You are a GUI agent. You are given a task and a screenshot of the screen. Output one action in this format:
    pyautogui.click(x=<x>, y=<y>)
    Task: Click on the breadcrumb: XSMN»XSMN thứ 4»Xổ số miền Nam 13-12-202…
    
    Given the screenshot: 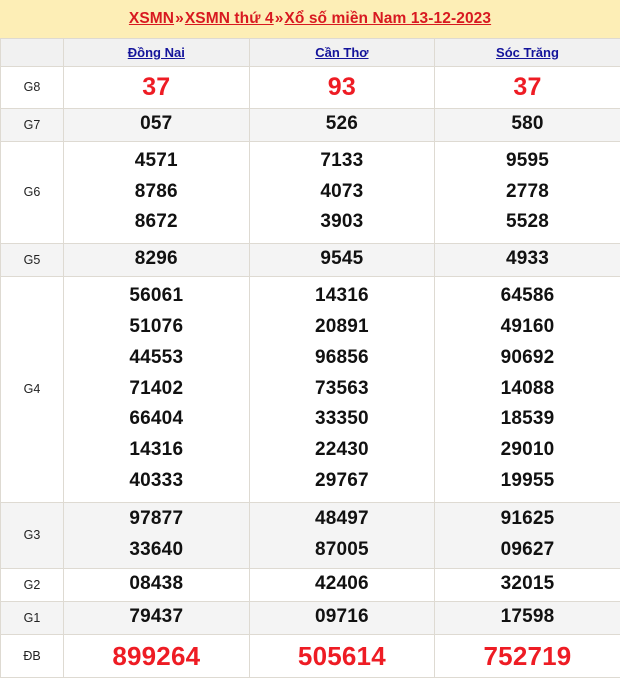 What is the action you would take?
    pyautogui.click(x=310, y=19)
    